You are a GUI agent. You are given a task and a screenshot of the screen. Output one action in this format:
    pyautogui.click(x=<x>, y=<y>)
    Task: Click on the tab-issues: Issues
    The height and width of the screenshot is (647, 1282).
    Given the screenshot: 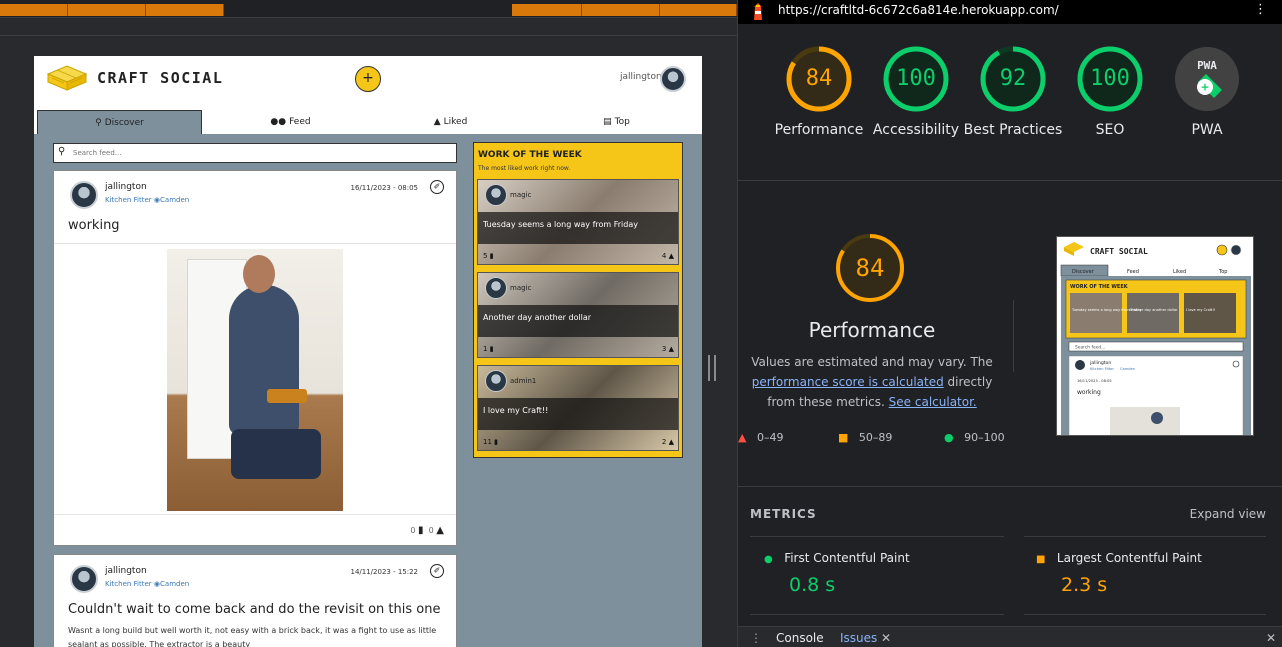 What is the action you would take?
    pyautogui.click(x=858, y=638)
    